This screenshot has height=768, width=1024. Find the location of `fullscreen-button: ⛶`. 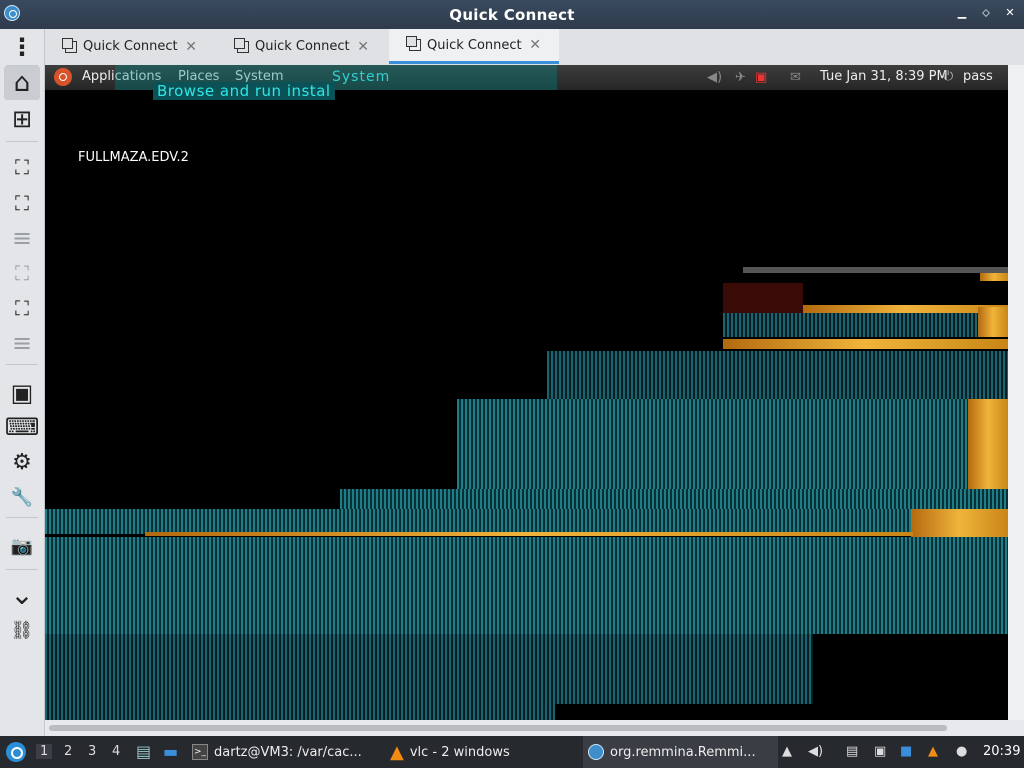

fullscreen-button: ⛶ is located at coordinates (22, 203).